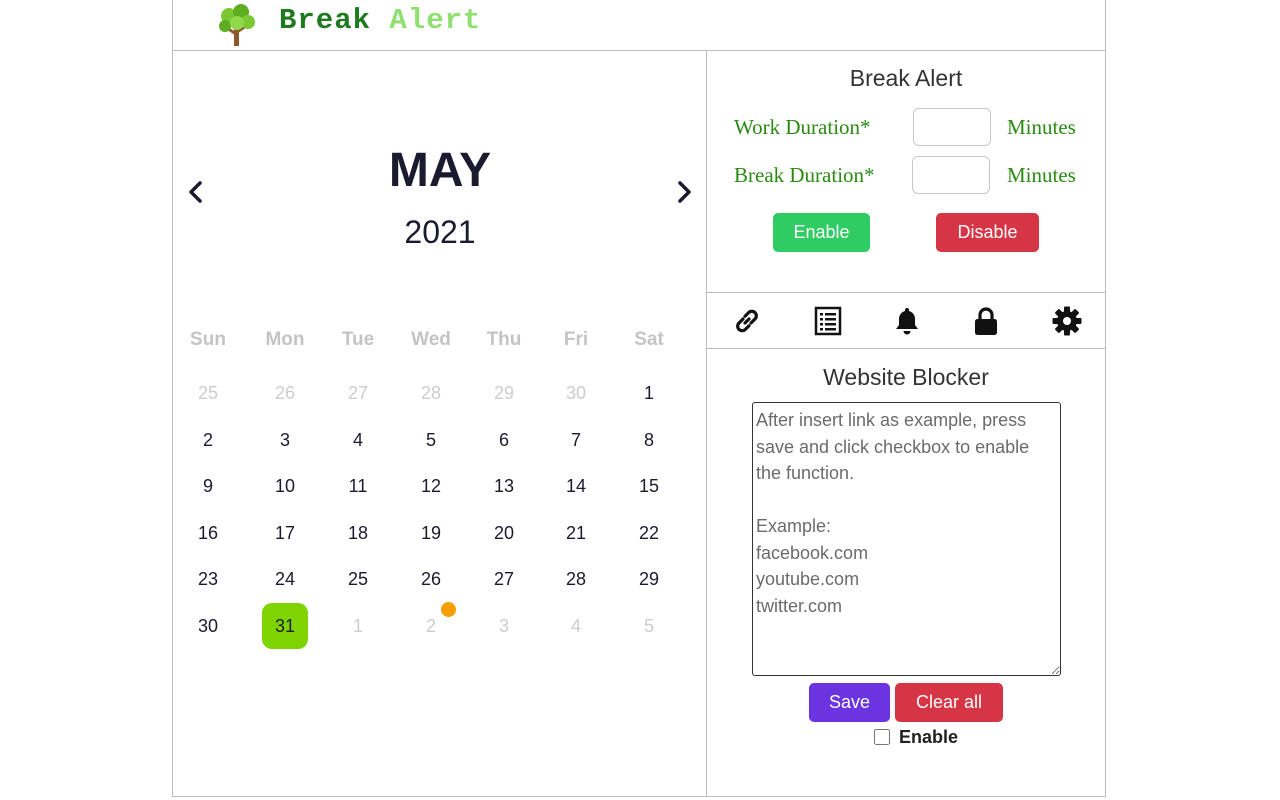 The image size is (1280, 800). What do you see at coordinates (949, 702) in the screenshot?
I see `clear-all-button: Clear all` at bounding box center [949, 702].